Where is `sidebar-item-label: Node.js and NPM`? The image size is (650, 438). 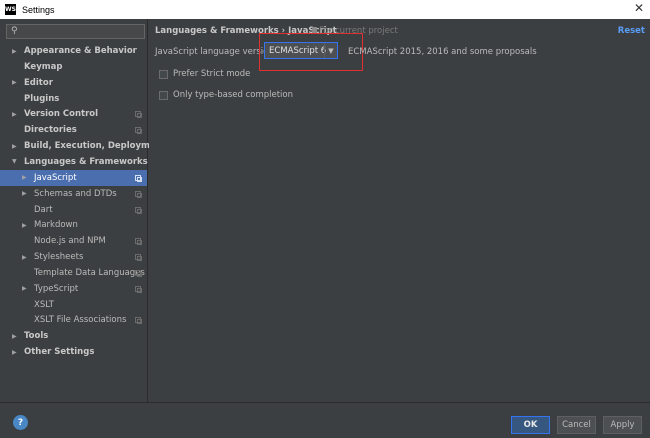 sidebar-item-label: Node.js and NPM is located at coordinates (70, 241).